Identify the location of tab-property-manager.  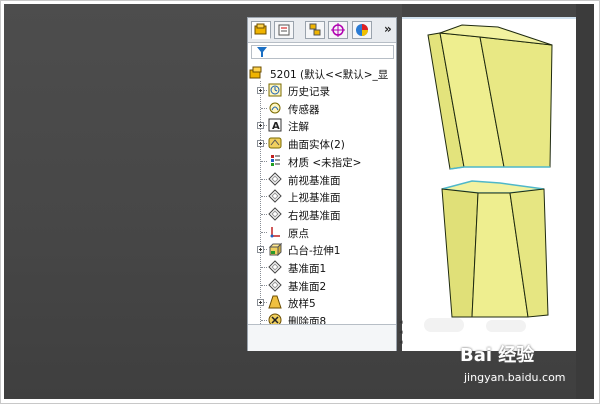
(284, 30).